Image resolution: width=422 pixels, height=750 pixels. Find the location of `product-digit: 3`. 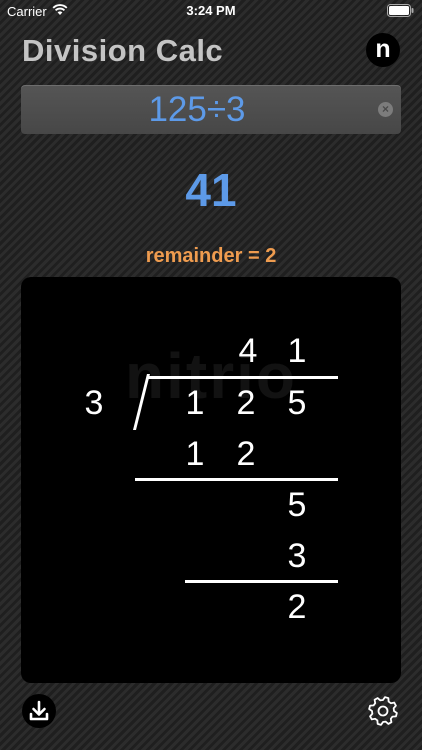

product-digit: 3 is located at coordinates (297, 556).